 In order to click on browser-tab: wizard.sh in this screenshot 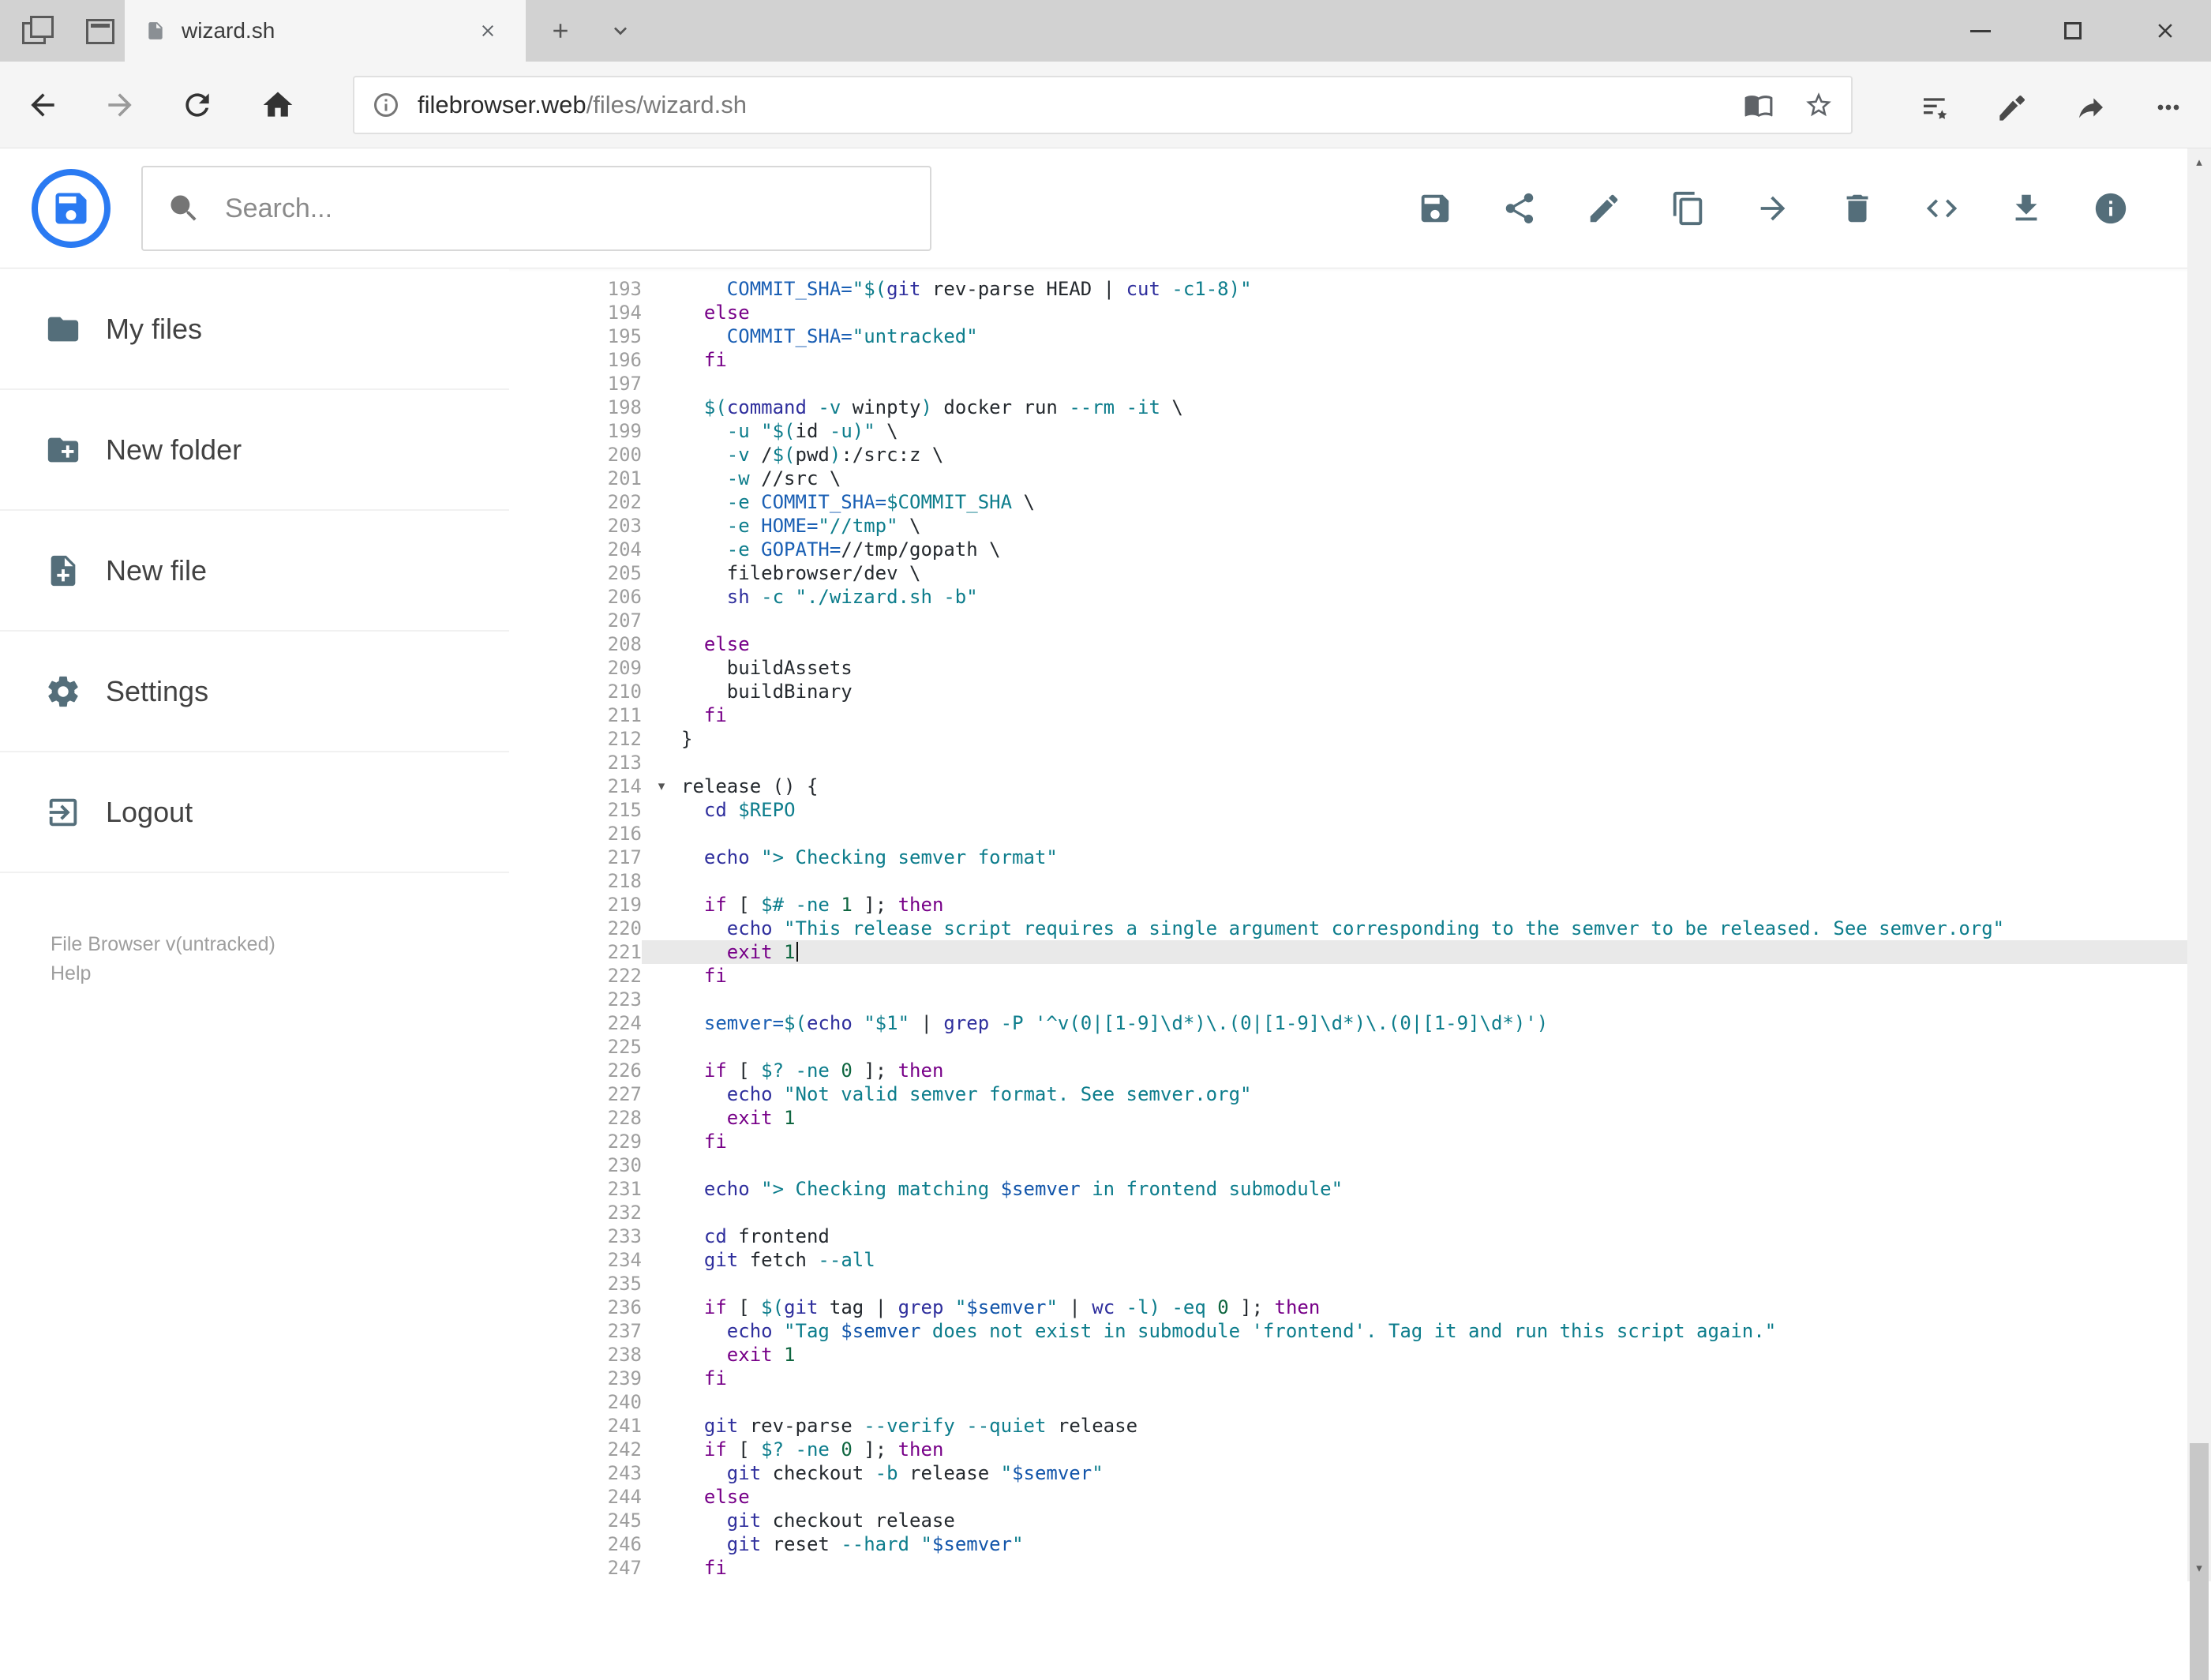, I will do `click(325, 31)`.